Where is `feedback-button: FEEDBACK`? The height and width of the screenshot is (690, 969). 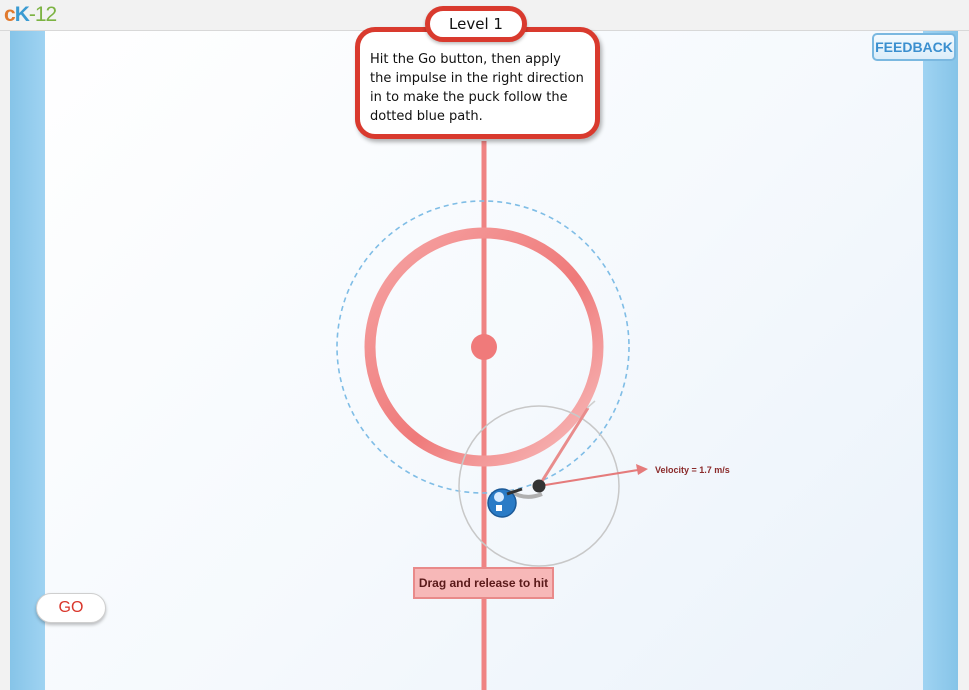
feedback-button: FEEDBACK is located at coordinates (914, 47).